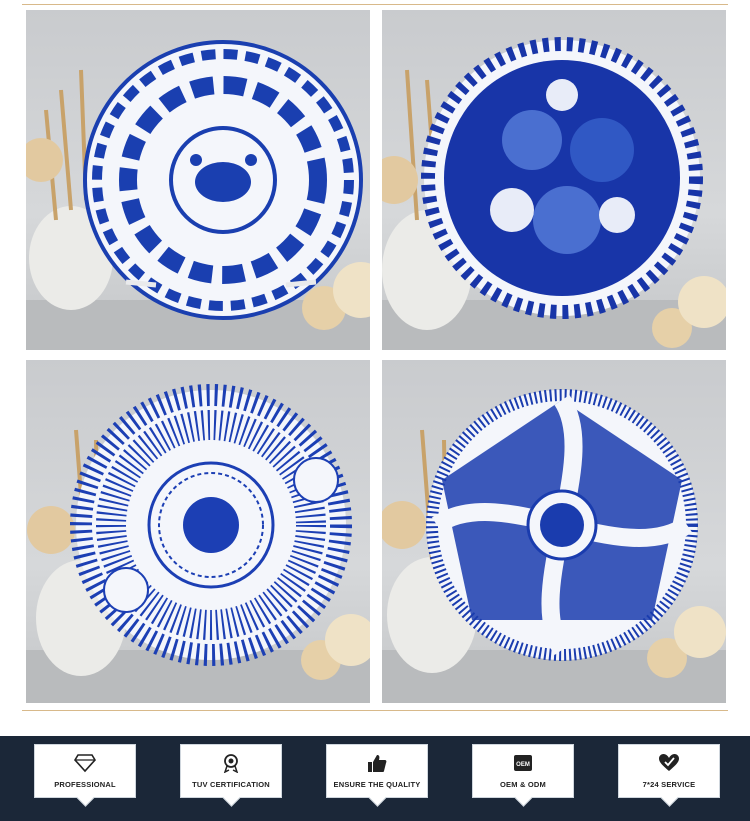  I want to click on badge-tuv-certification: TUV CERTIFICATION, so click(231, 775).